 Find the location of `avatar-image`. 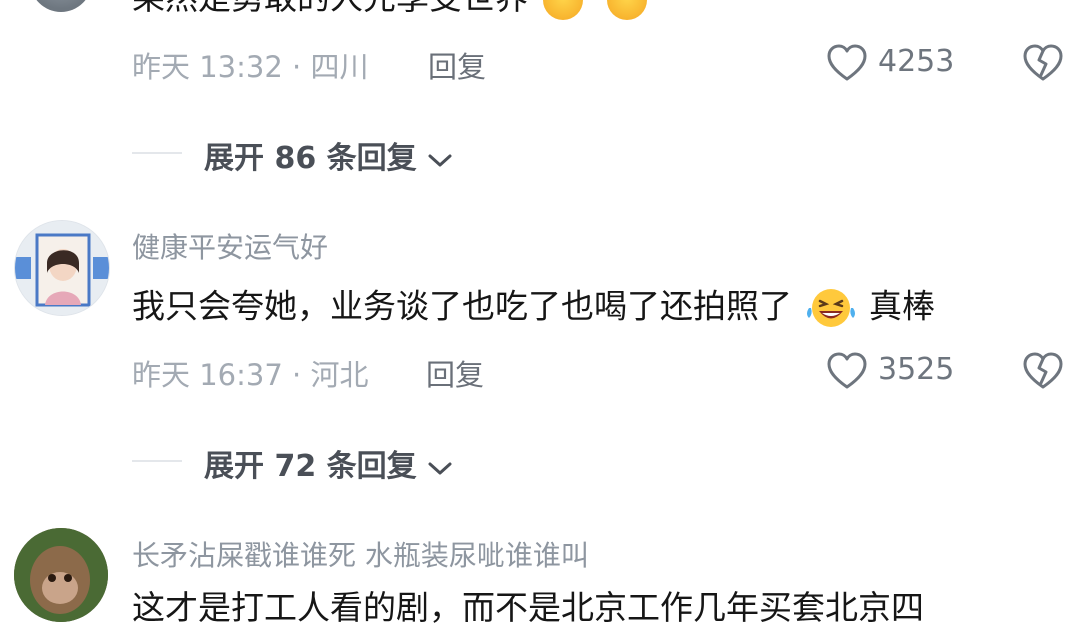

avatar-image is located at coordinates (62, 268).